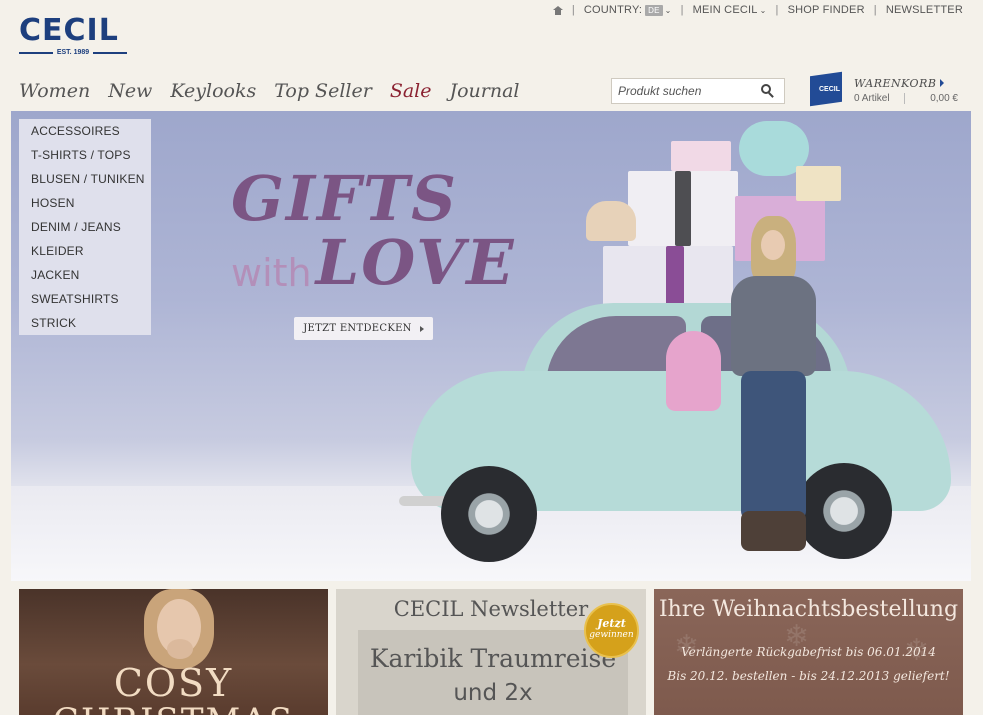  Describe the element at coordinates (69, 30) in the screenshot. I see `logo-text: CECIL` at that location.